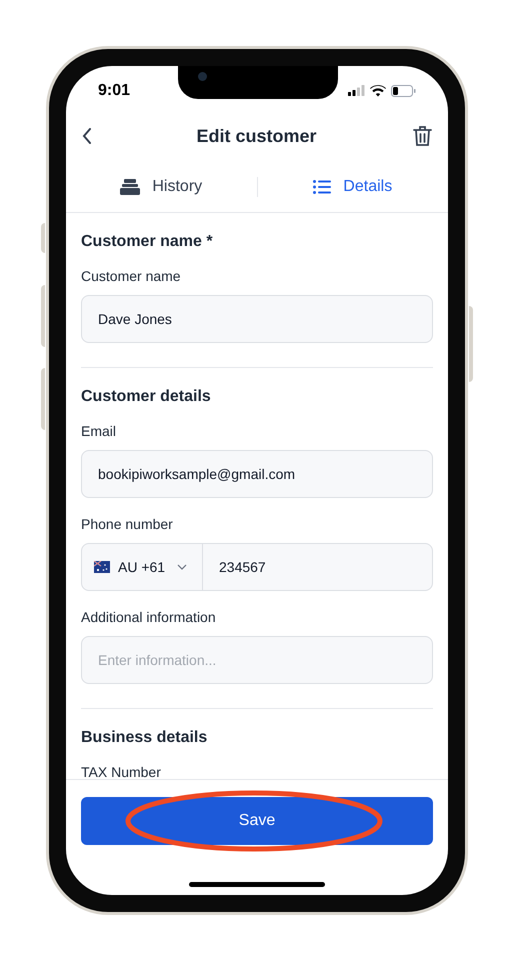 This screenshot has width=515, height=960. I want to click on section-title: Business details, so click(144, 738).